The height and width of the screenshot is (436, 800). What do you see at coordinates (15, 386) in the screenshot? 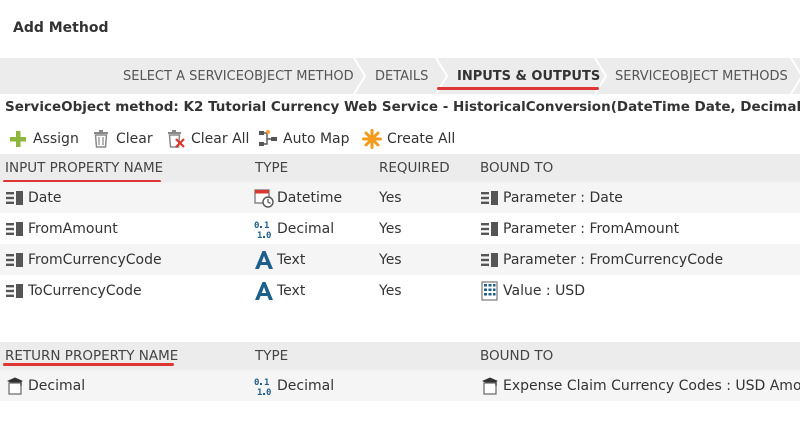
I see `return-property-icon` at bounding box center [15, 386].